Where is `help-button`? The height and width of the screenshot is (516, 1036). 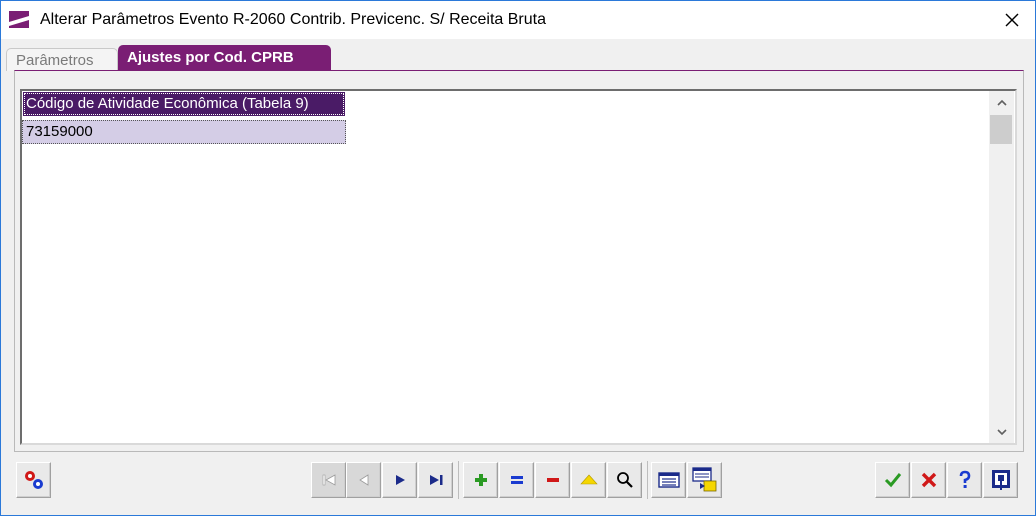
help-button is located at coordinates (964, 480).